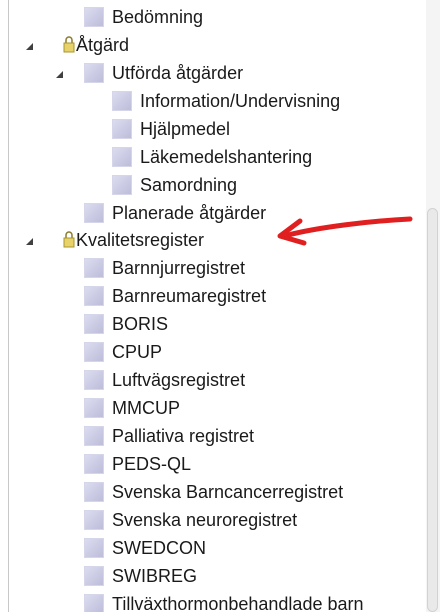  What do you see at coordinates (240, 101) in the screenshot?
I see `tree-node-label: Information/Undervisning` at bounding box center [240, 101].